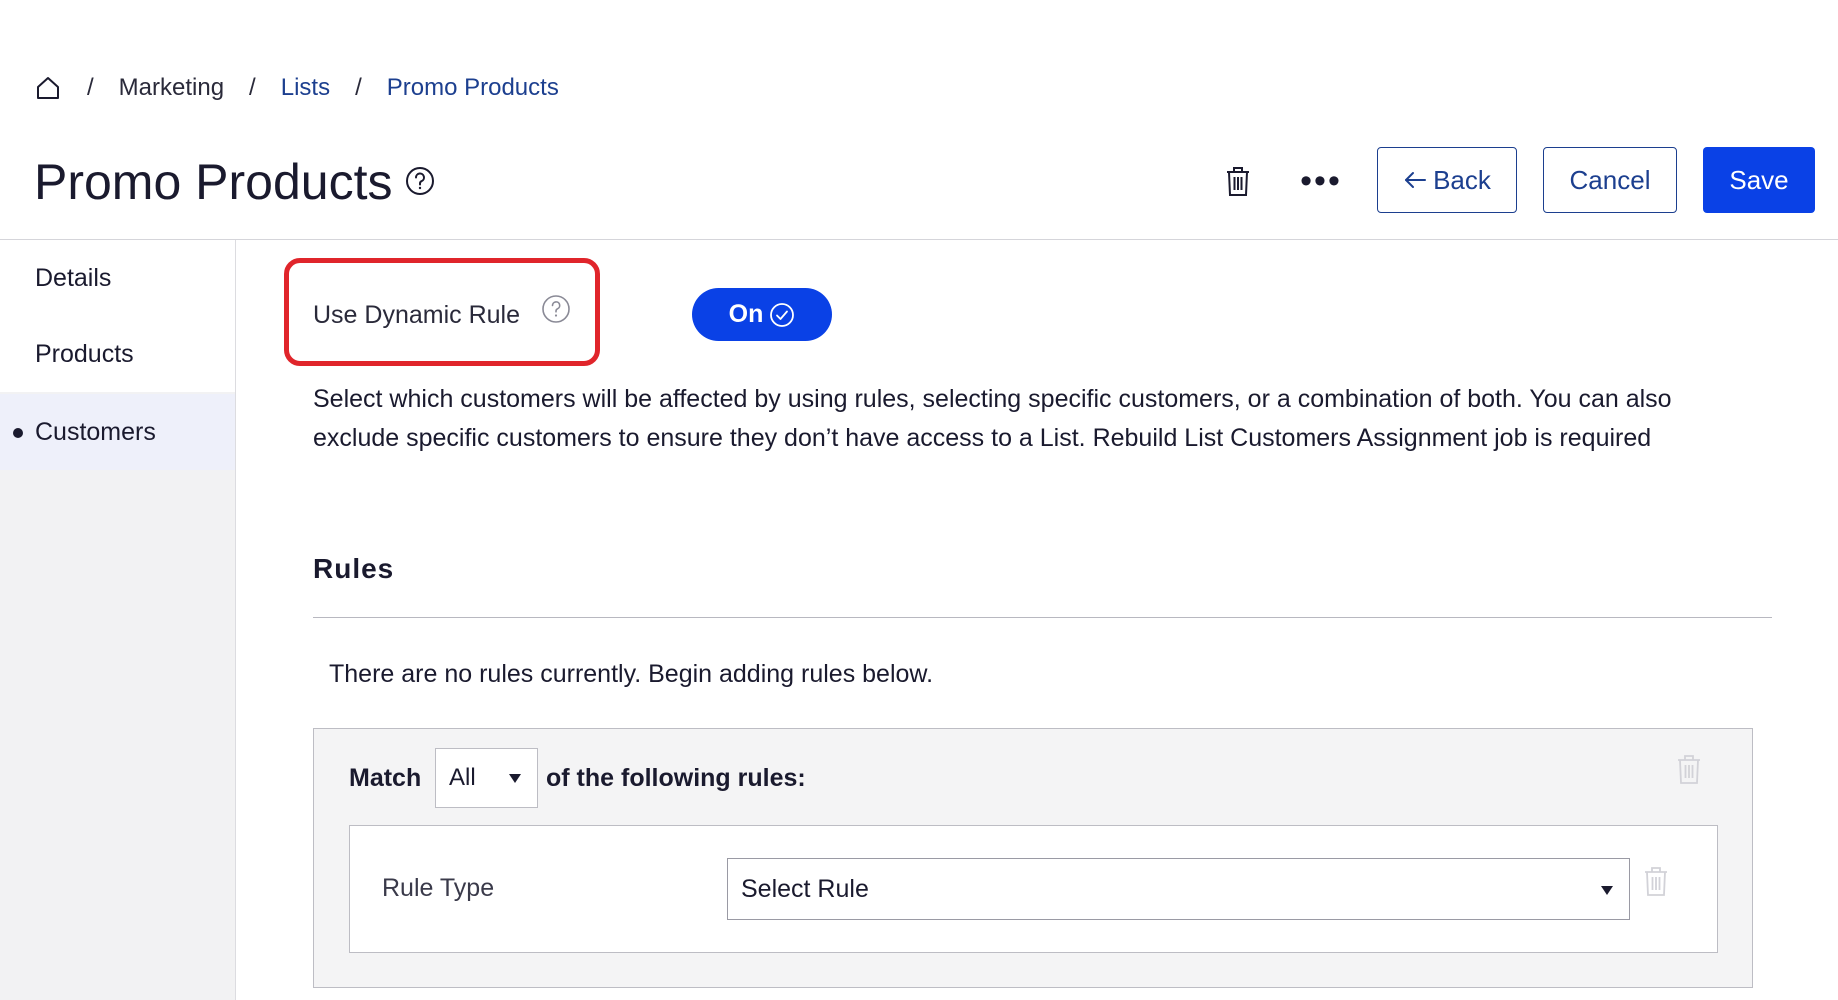 This screenshot has height=1000, width=1838. Describe the element at coordinates (1042, 617) in the screenshot. I see `rules-divider` at that location.